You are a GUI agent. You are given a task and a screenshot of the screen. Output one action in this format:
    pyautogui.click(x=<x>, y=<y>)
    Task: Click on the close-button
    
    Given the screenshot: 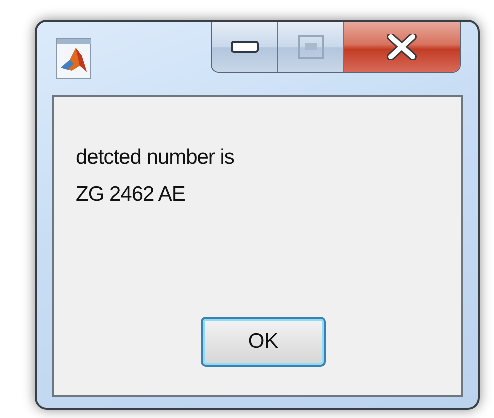 What is the action you would take?
    pyautogui.click(x=402, y=47)
    